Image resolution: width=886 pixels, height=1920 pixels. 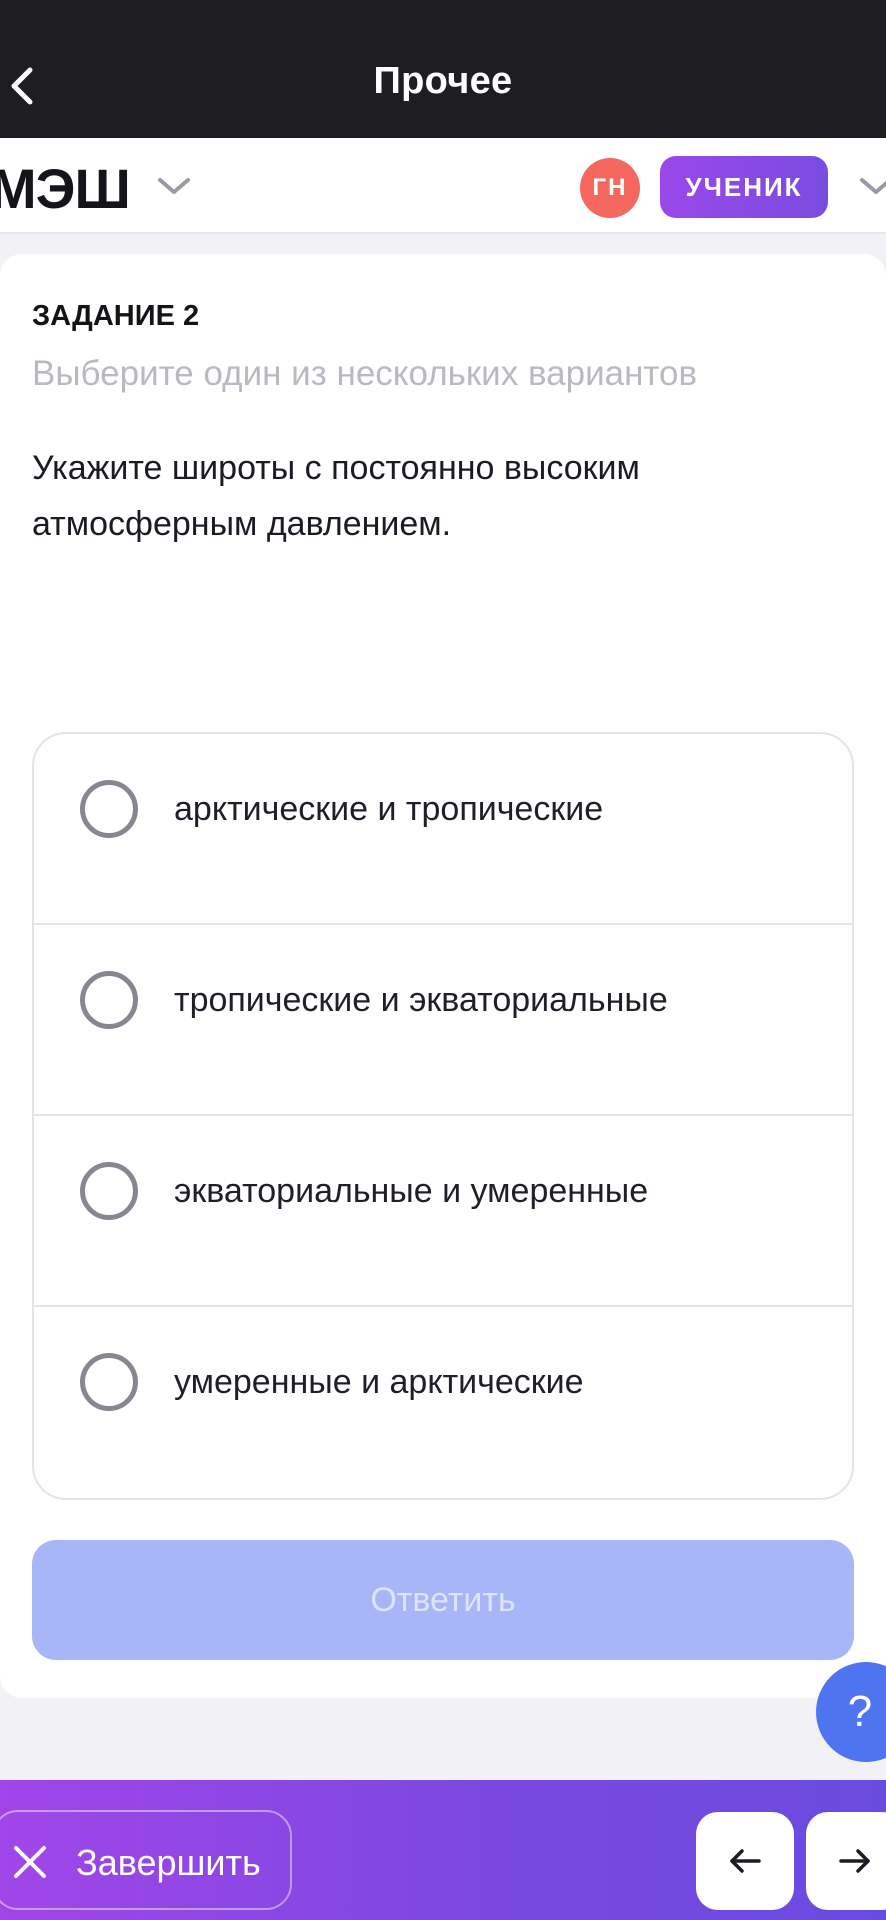 What do you see at coordinates (65, 188) in the screenshot?
I see `app-logo: МЭШ` at bounding box center [65, 188].